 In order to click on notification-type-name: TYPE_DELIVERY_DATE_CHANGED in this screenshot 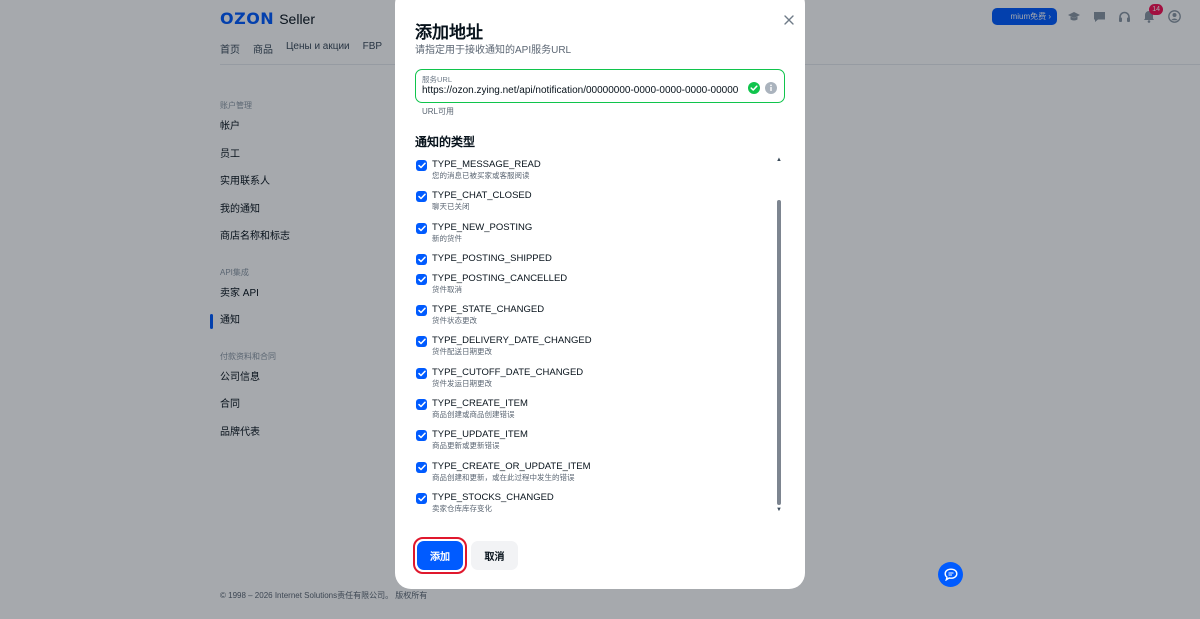, I will do `click(512, 341)`.